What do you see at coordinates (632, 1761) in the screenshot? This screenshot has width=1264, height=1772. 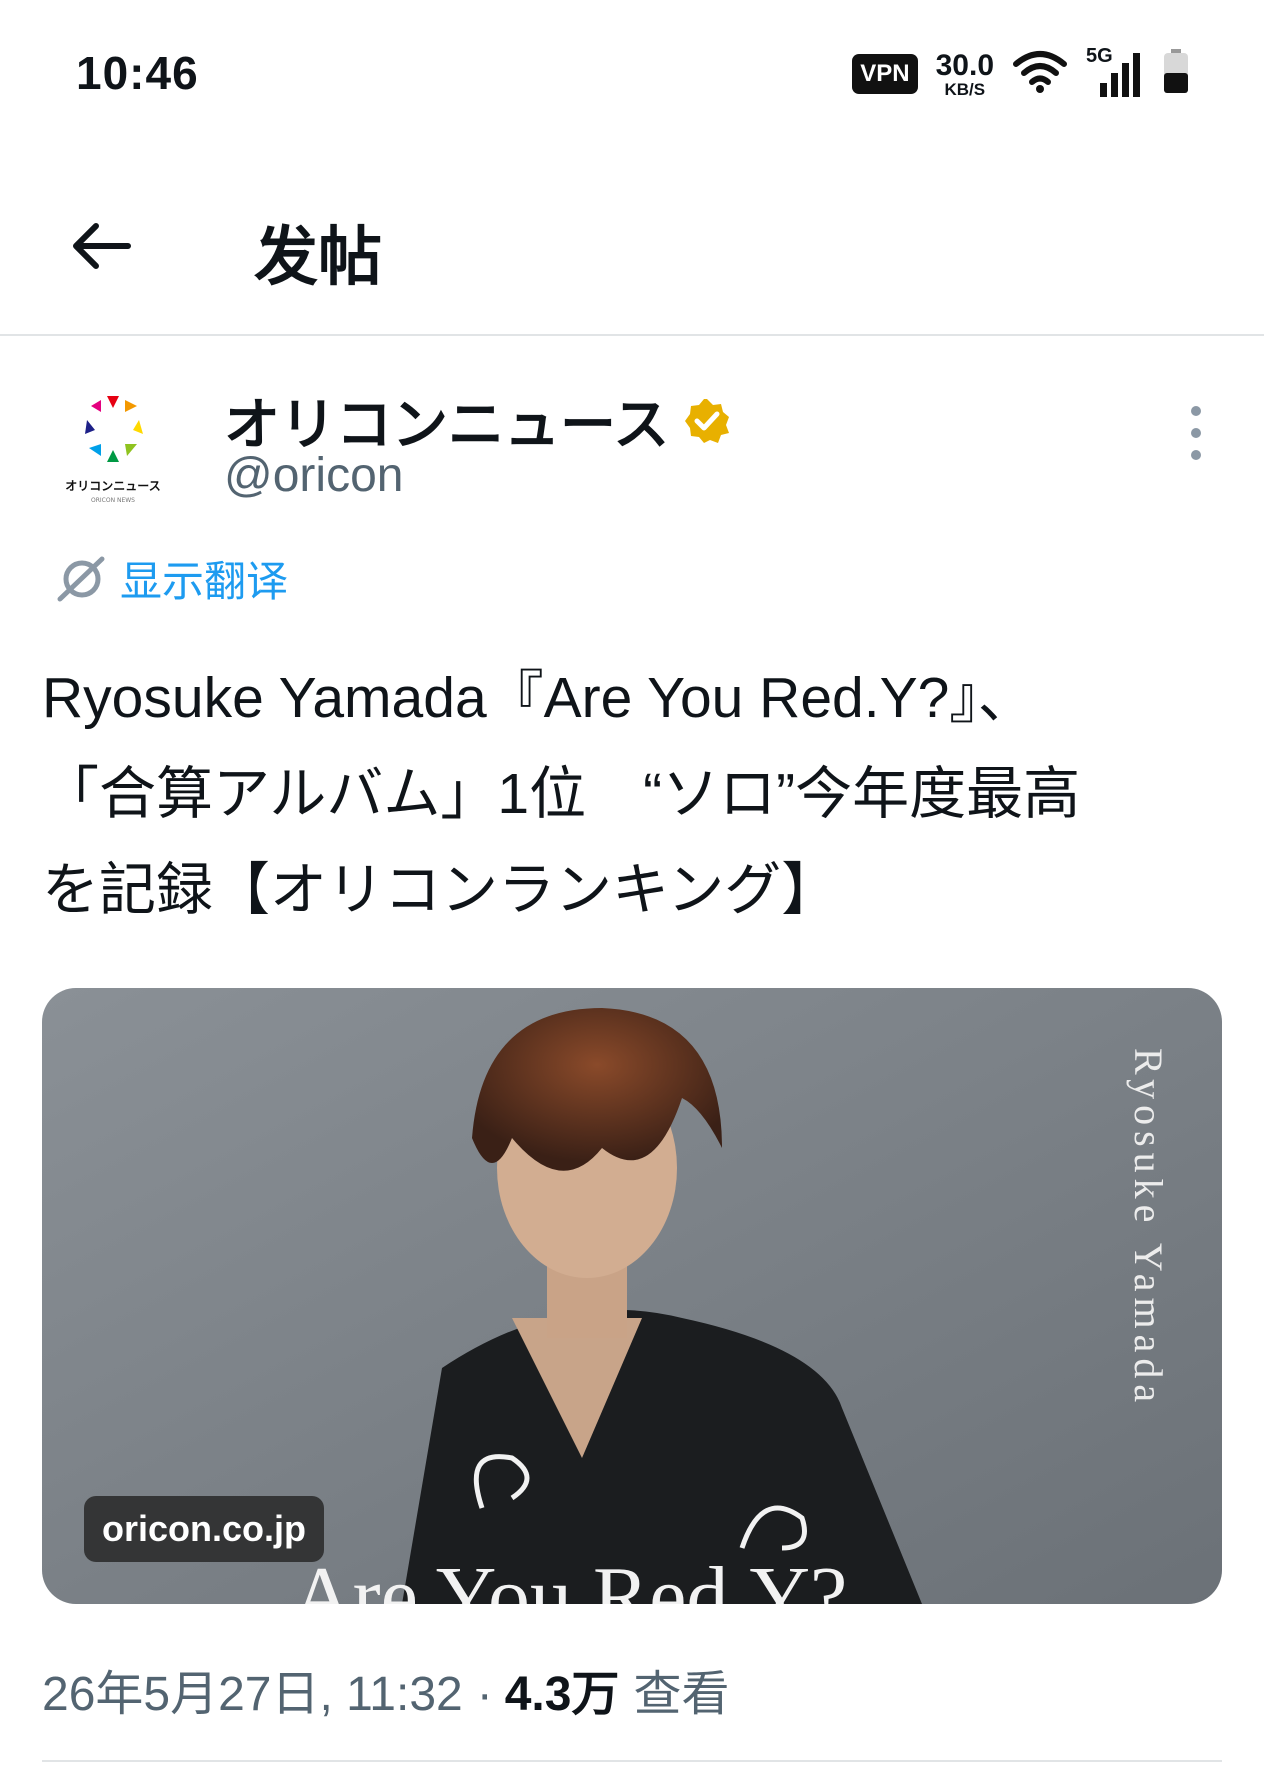 I see `divider` at bounding box center [632, 1761].